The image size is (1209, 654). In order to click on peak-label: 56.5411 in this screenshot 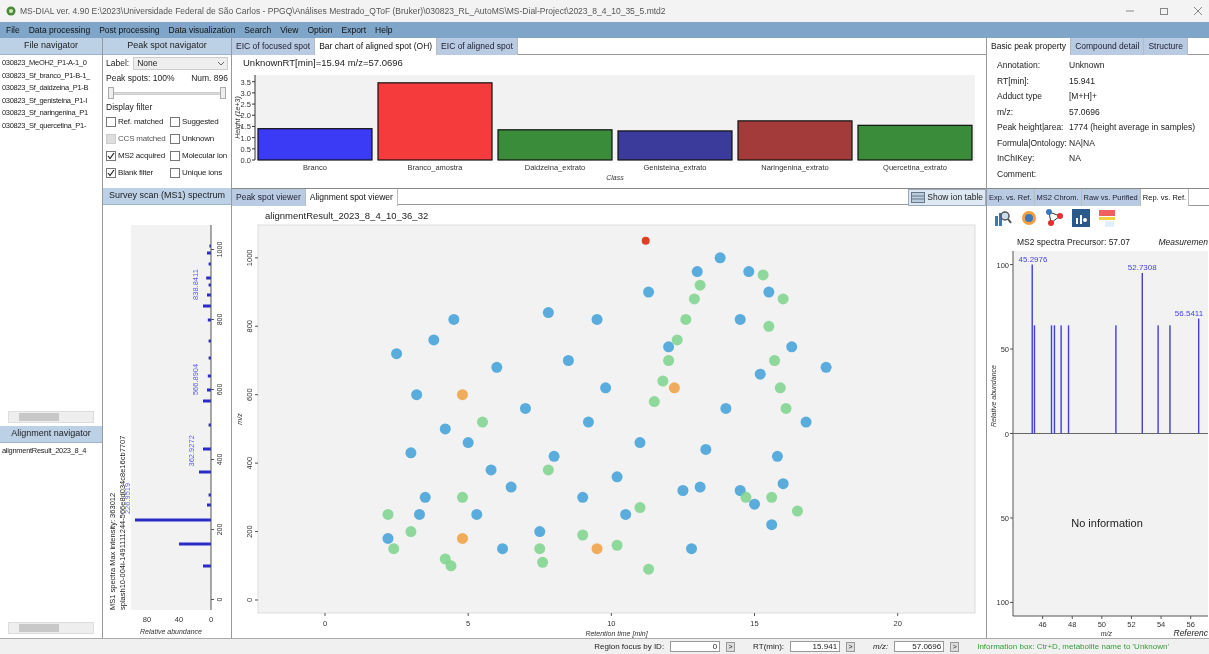, I will do `click(1189, 313)`.